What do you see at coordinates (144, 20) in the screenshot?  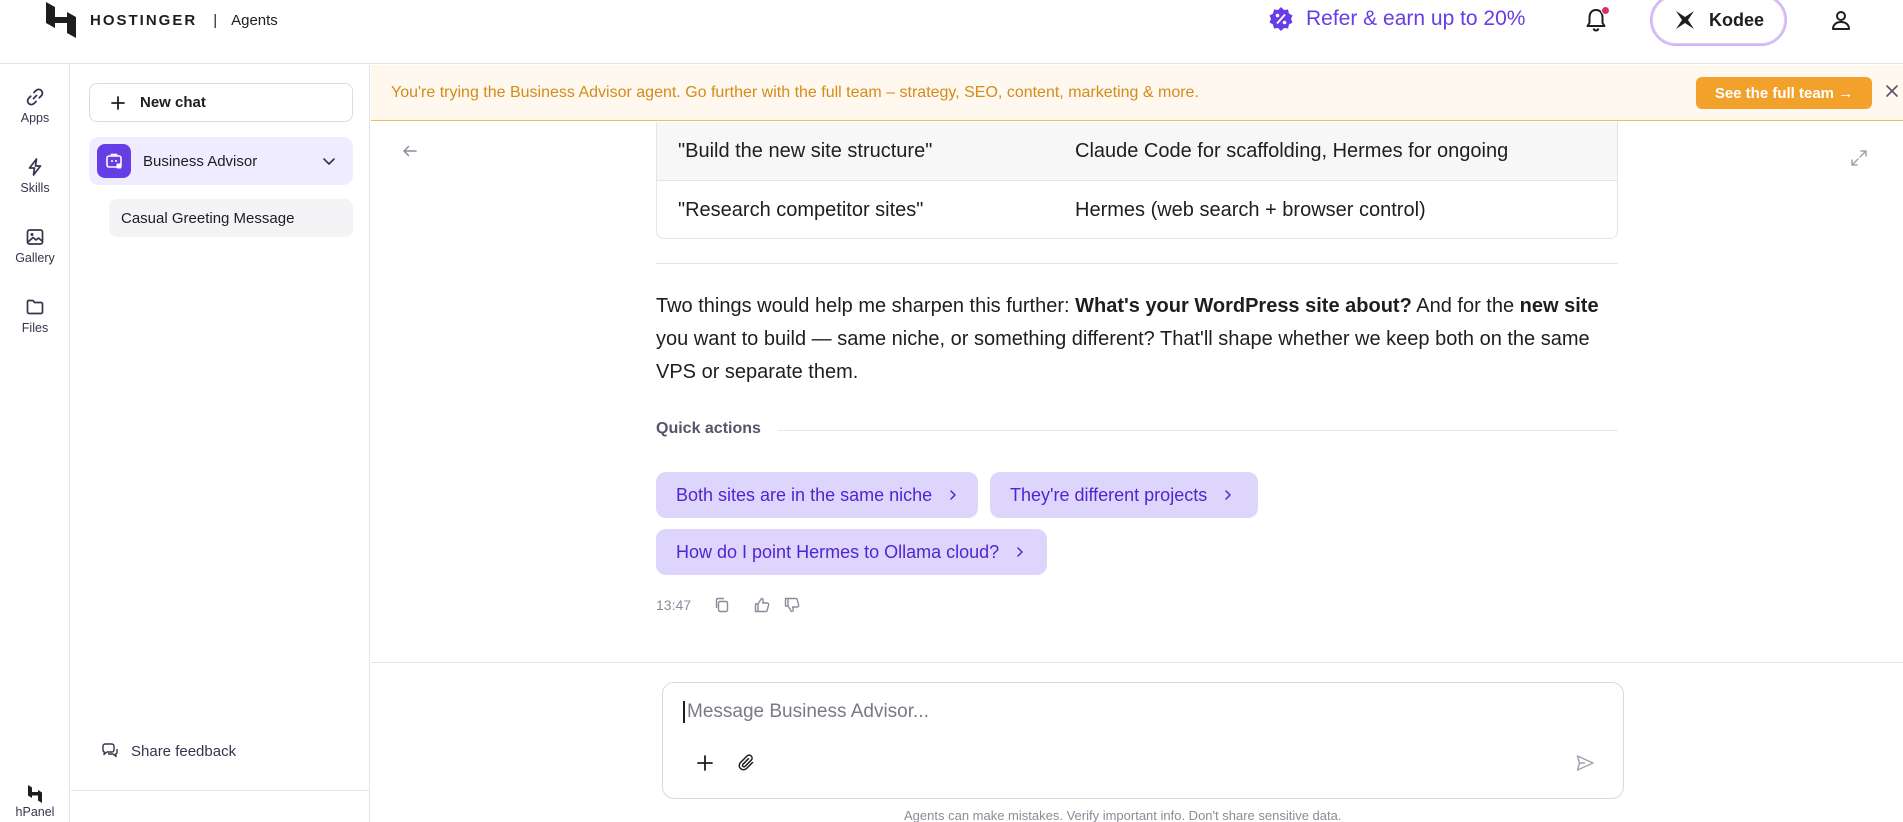 I see `brand-name: HOSTINGER` at bounding box center [144, 20].